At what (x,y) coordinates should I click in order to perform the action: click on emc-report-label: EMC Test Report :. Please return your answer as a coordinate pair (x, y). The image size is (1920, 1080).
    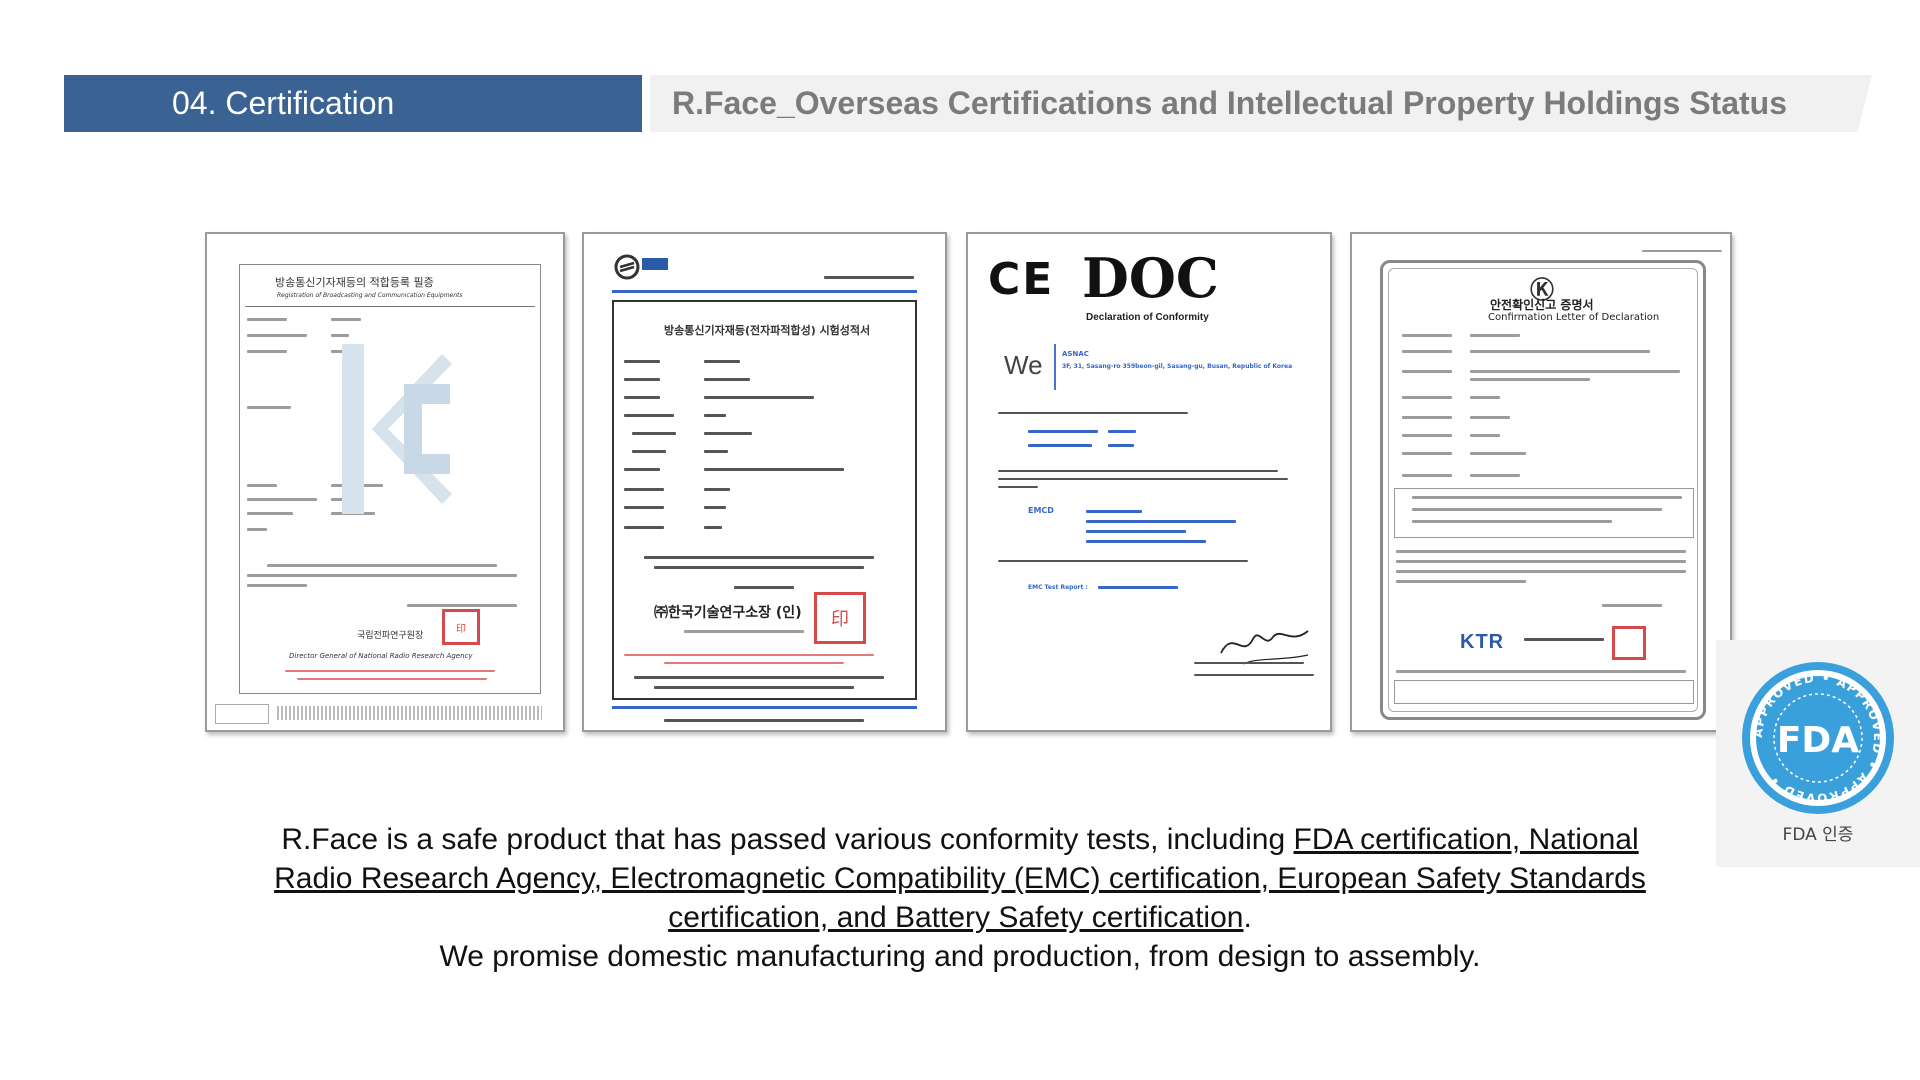
    Looking at the image, I should click on (1058, 587).